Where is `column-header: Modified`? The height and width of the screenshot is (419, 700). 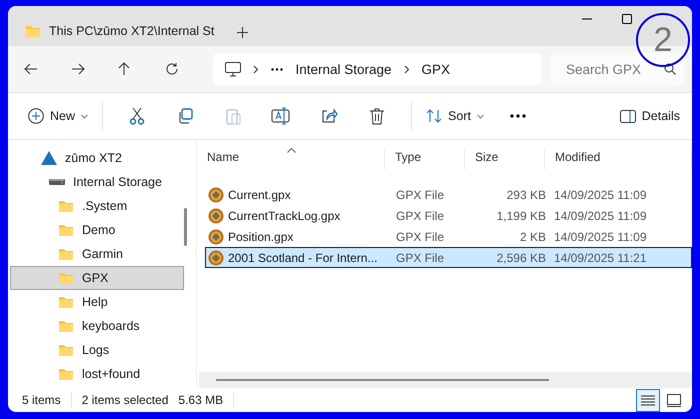 column-header: Modified is located at coordinates (618, 159).